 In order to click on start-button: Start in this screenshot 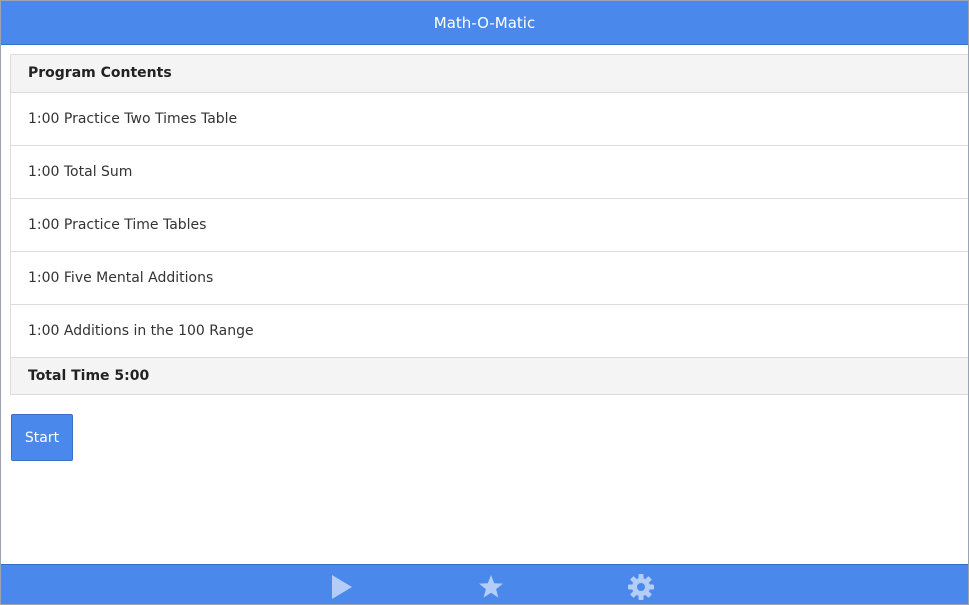, I will do `click(42, 437)`.